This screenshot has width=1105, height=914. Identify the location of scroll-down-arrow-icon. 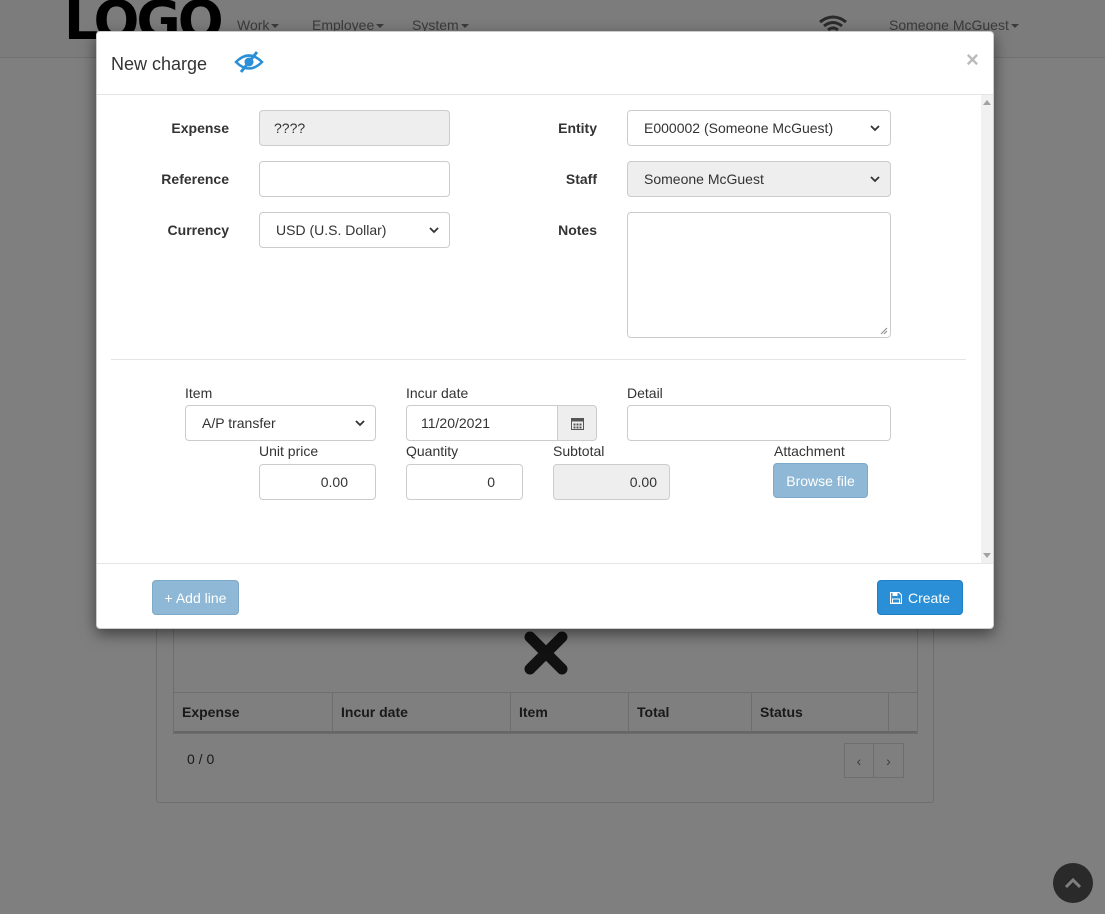
(987, 555).